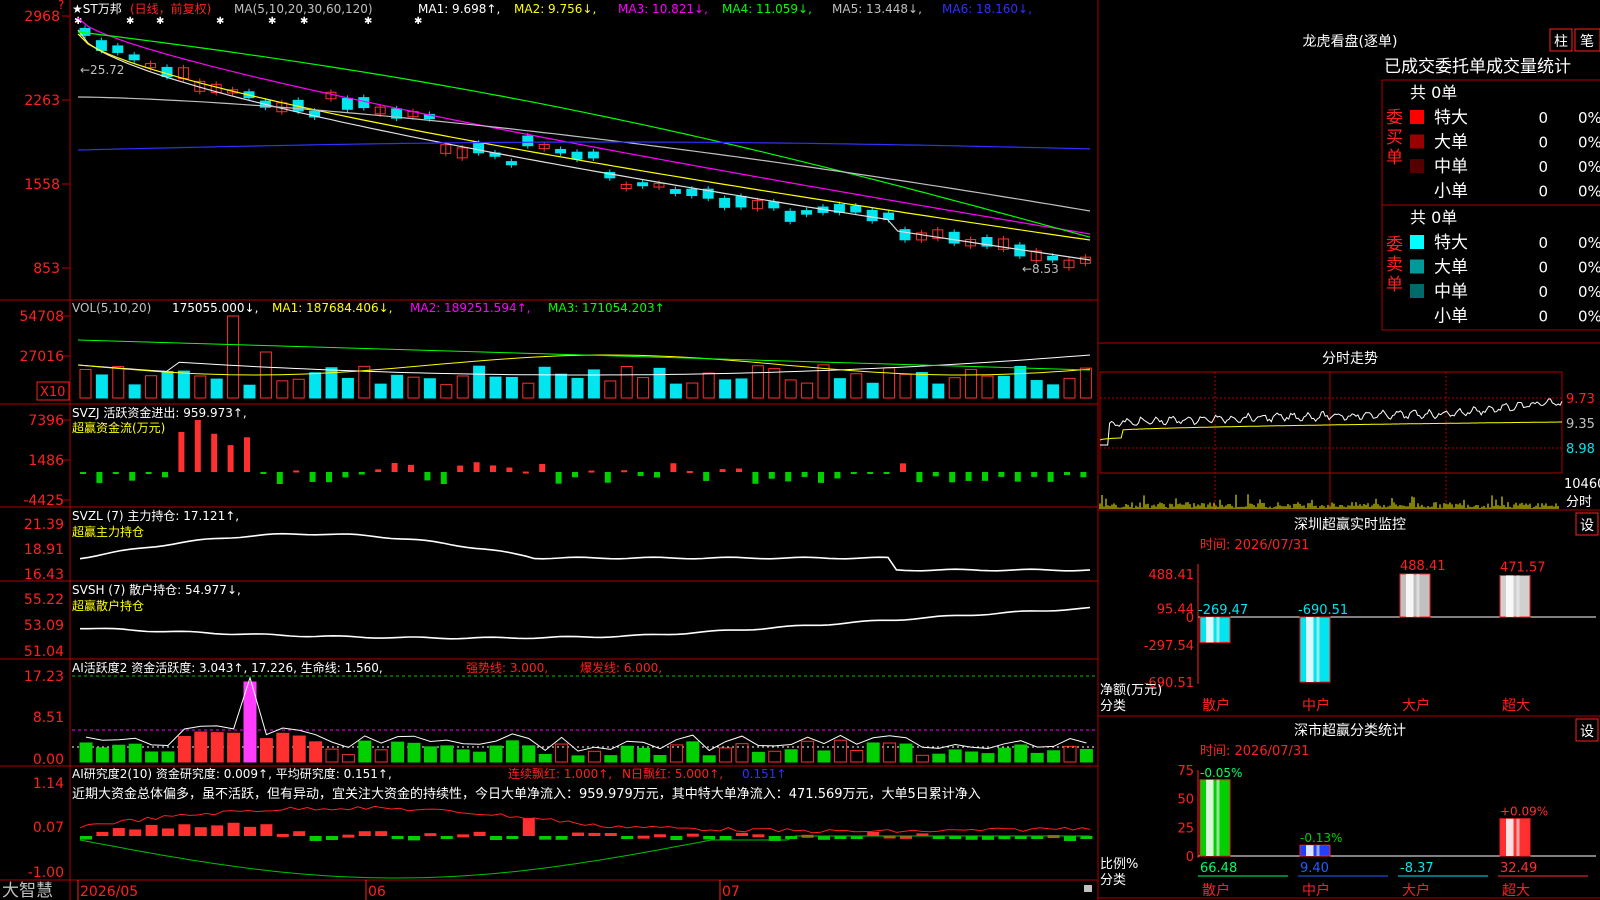  Describe the element at coordinates (1477, 67) in the screenshot. I see `dragon-header: 已成交委托单成交量统计` at that location.